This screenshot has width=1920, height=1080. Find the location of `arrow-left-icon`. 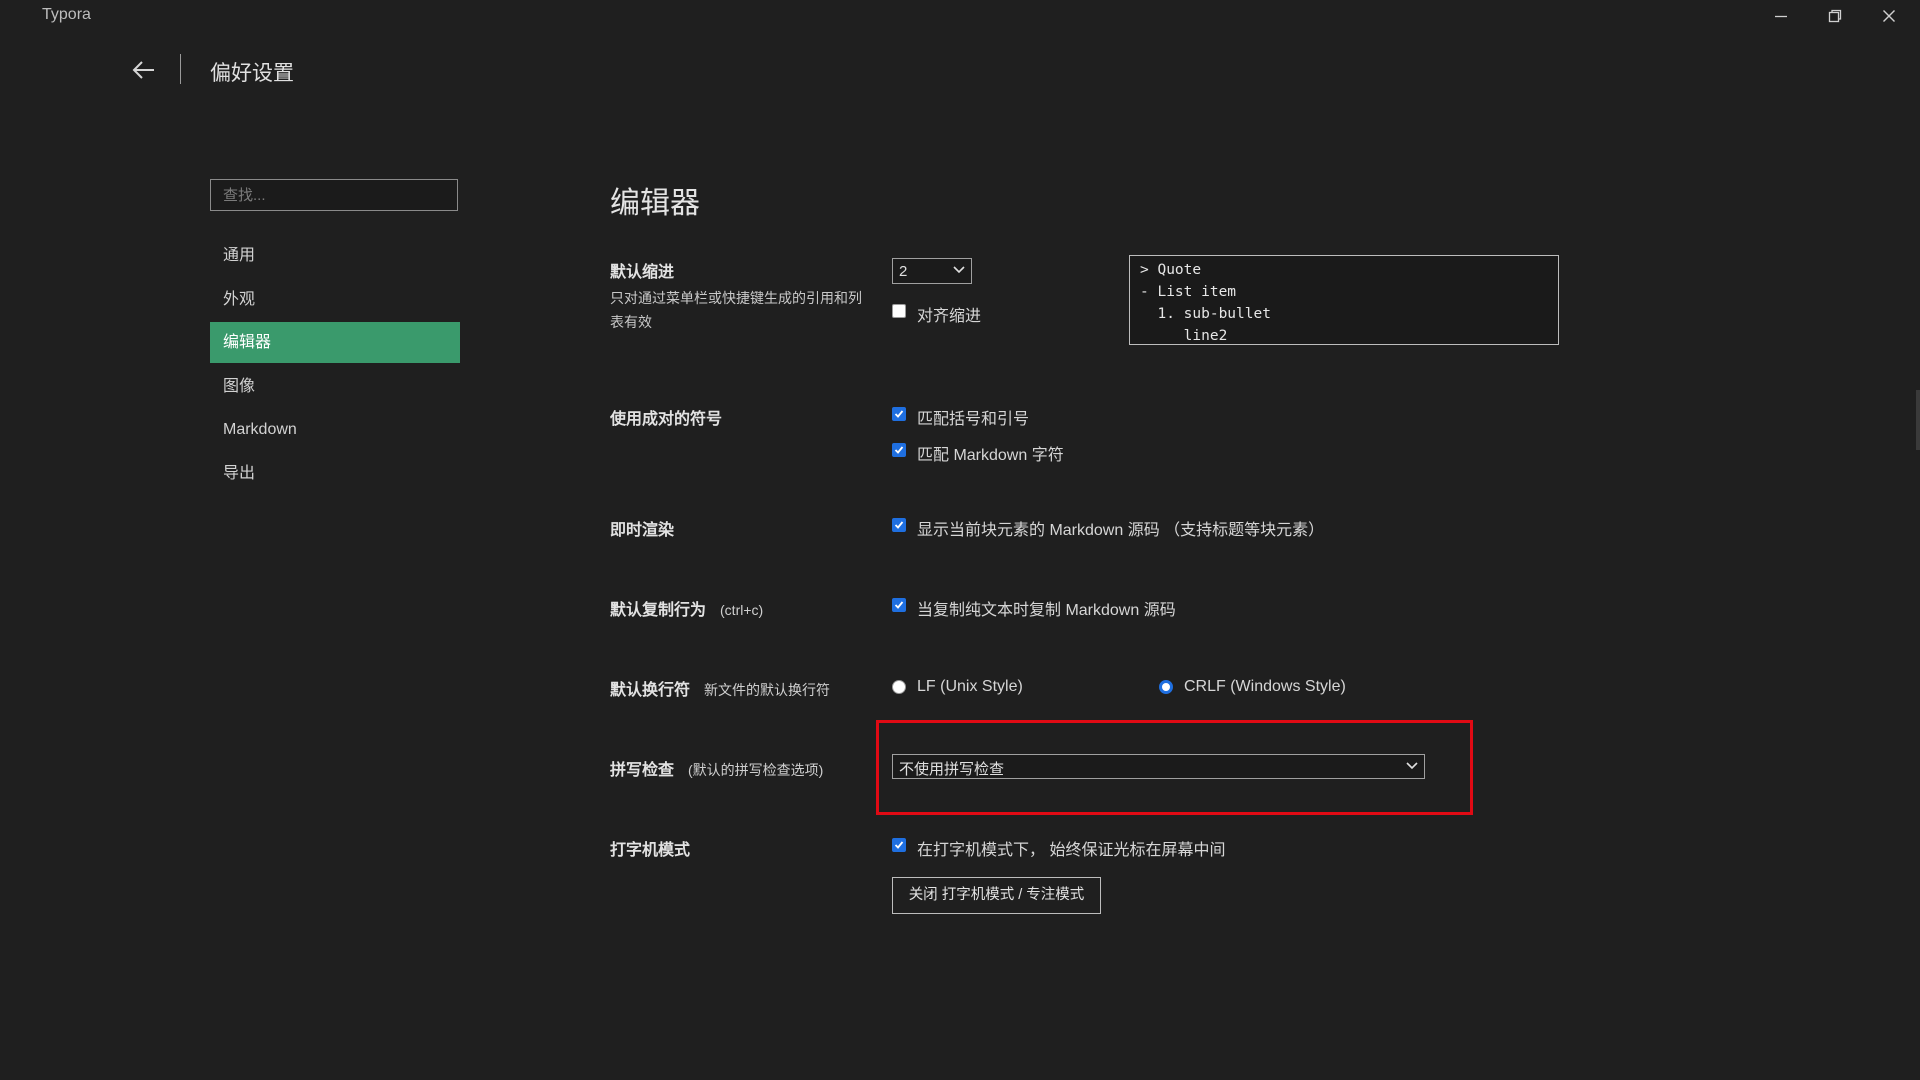

arrow-left-icon is located at coordinates (143, 70).